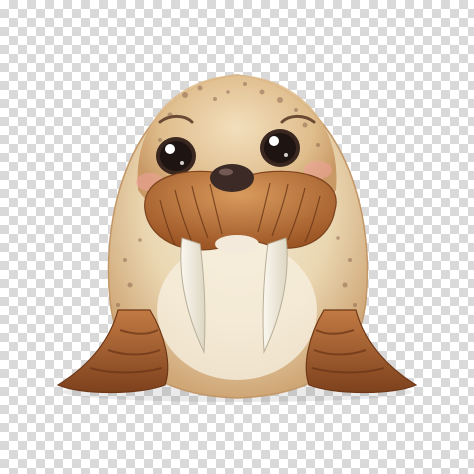 The height and width of the screenshot is (474, 474). I want to click on right-eye, so click(280, 148).